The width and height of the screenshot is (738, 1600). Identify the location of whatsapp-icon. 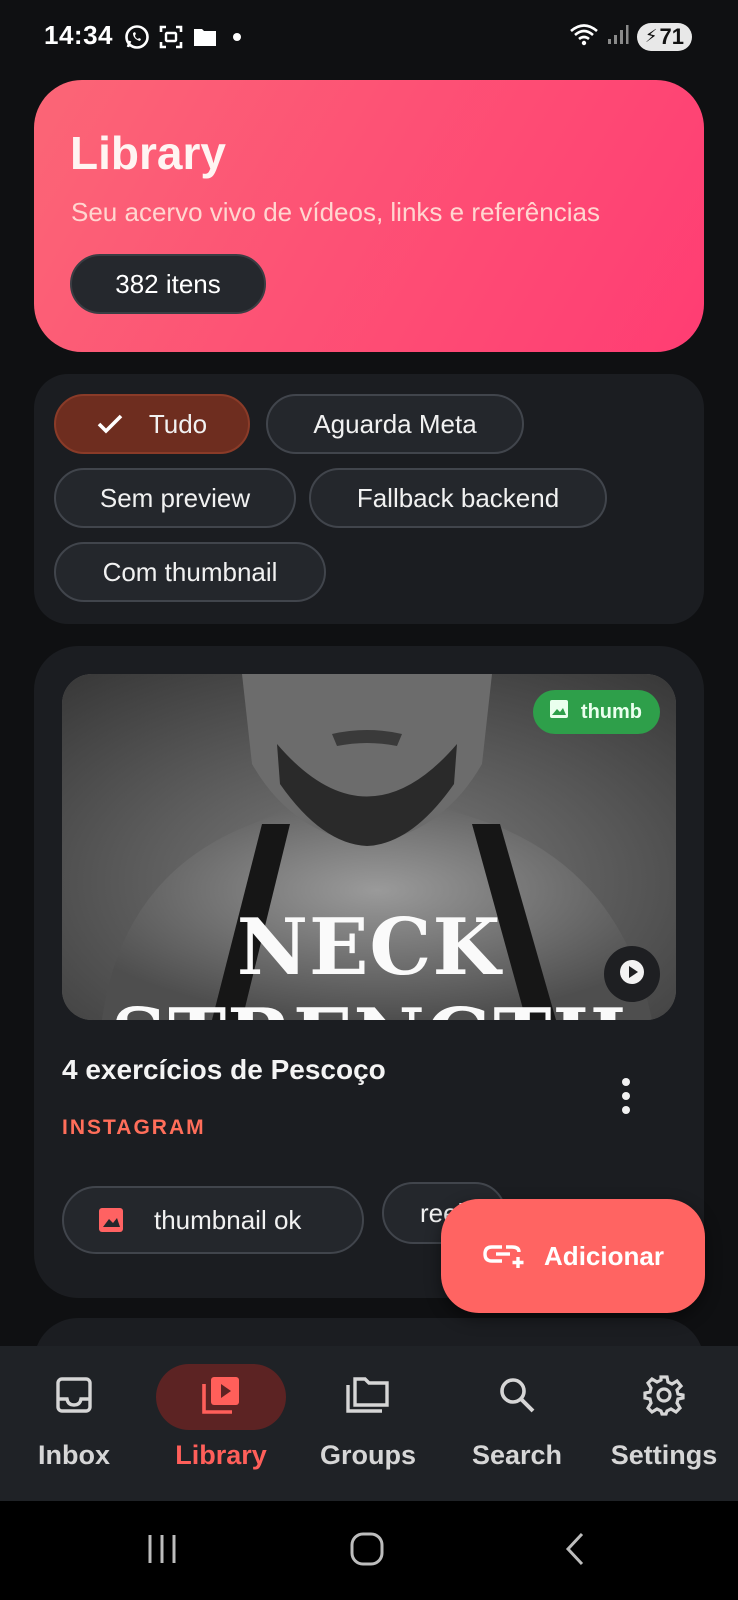
(137, 39).